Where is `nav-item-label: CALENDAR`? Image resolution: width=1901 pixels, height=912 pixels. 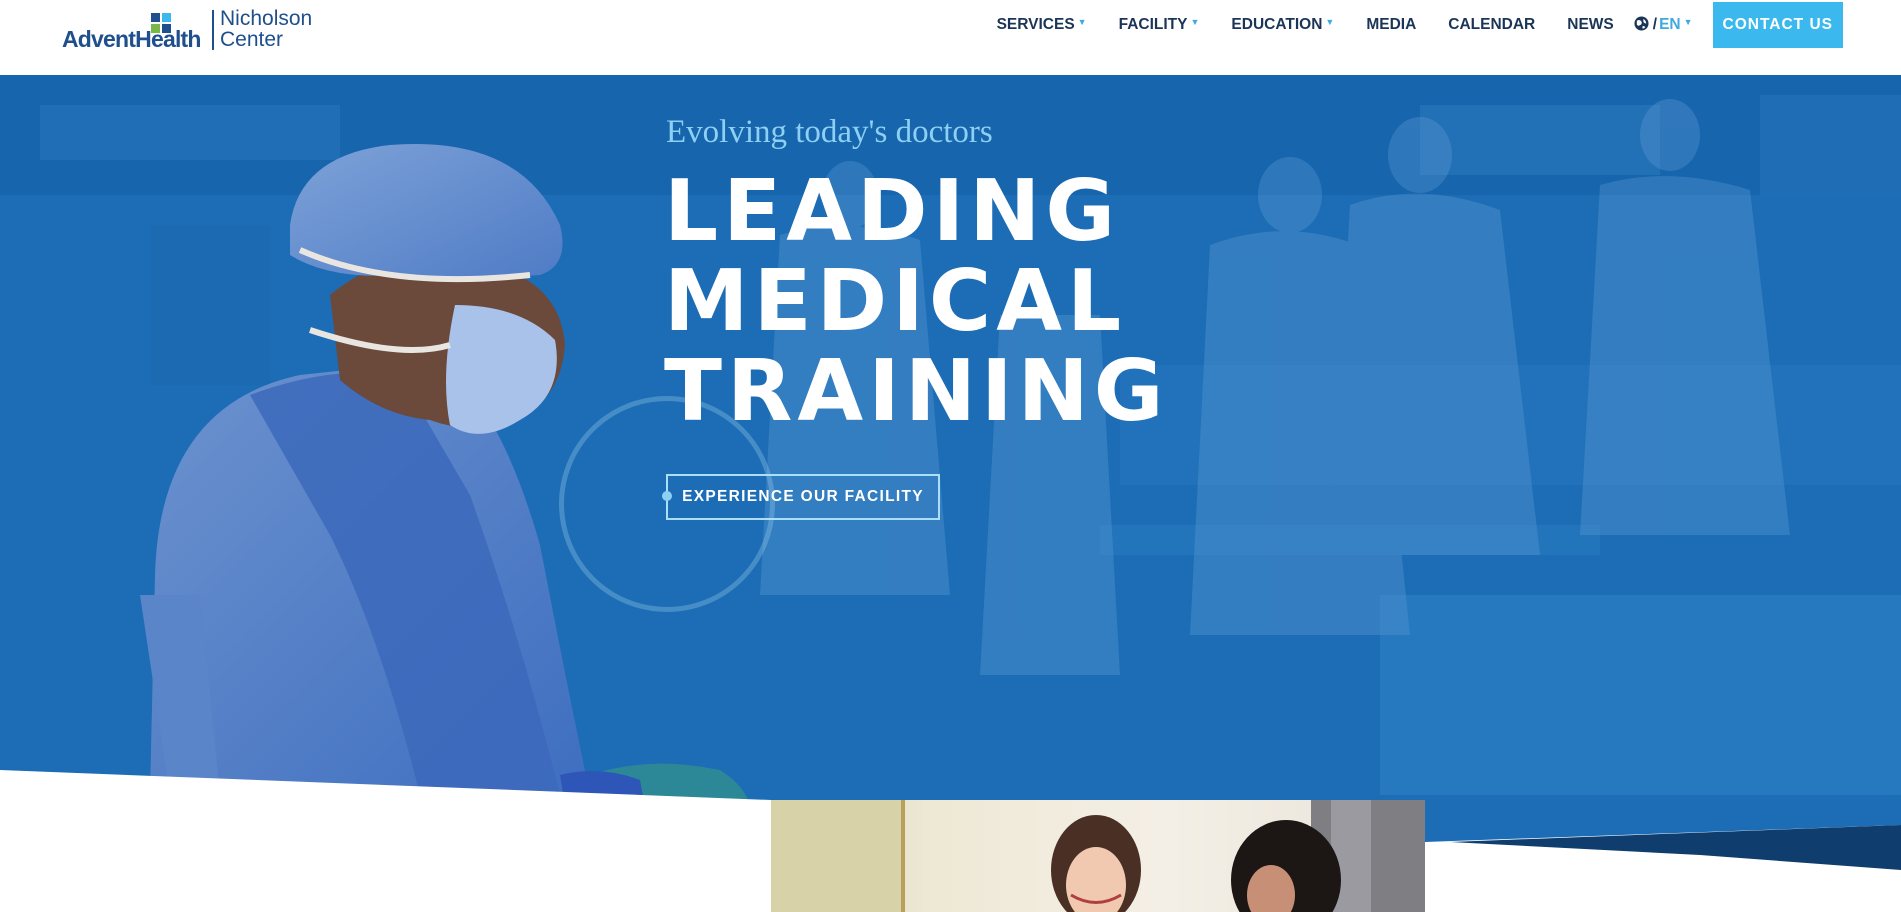 nav-item-label: CALENDAR is located at coordinates (1492, 24).